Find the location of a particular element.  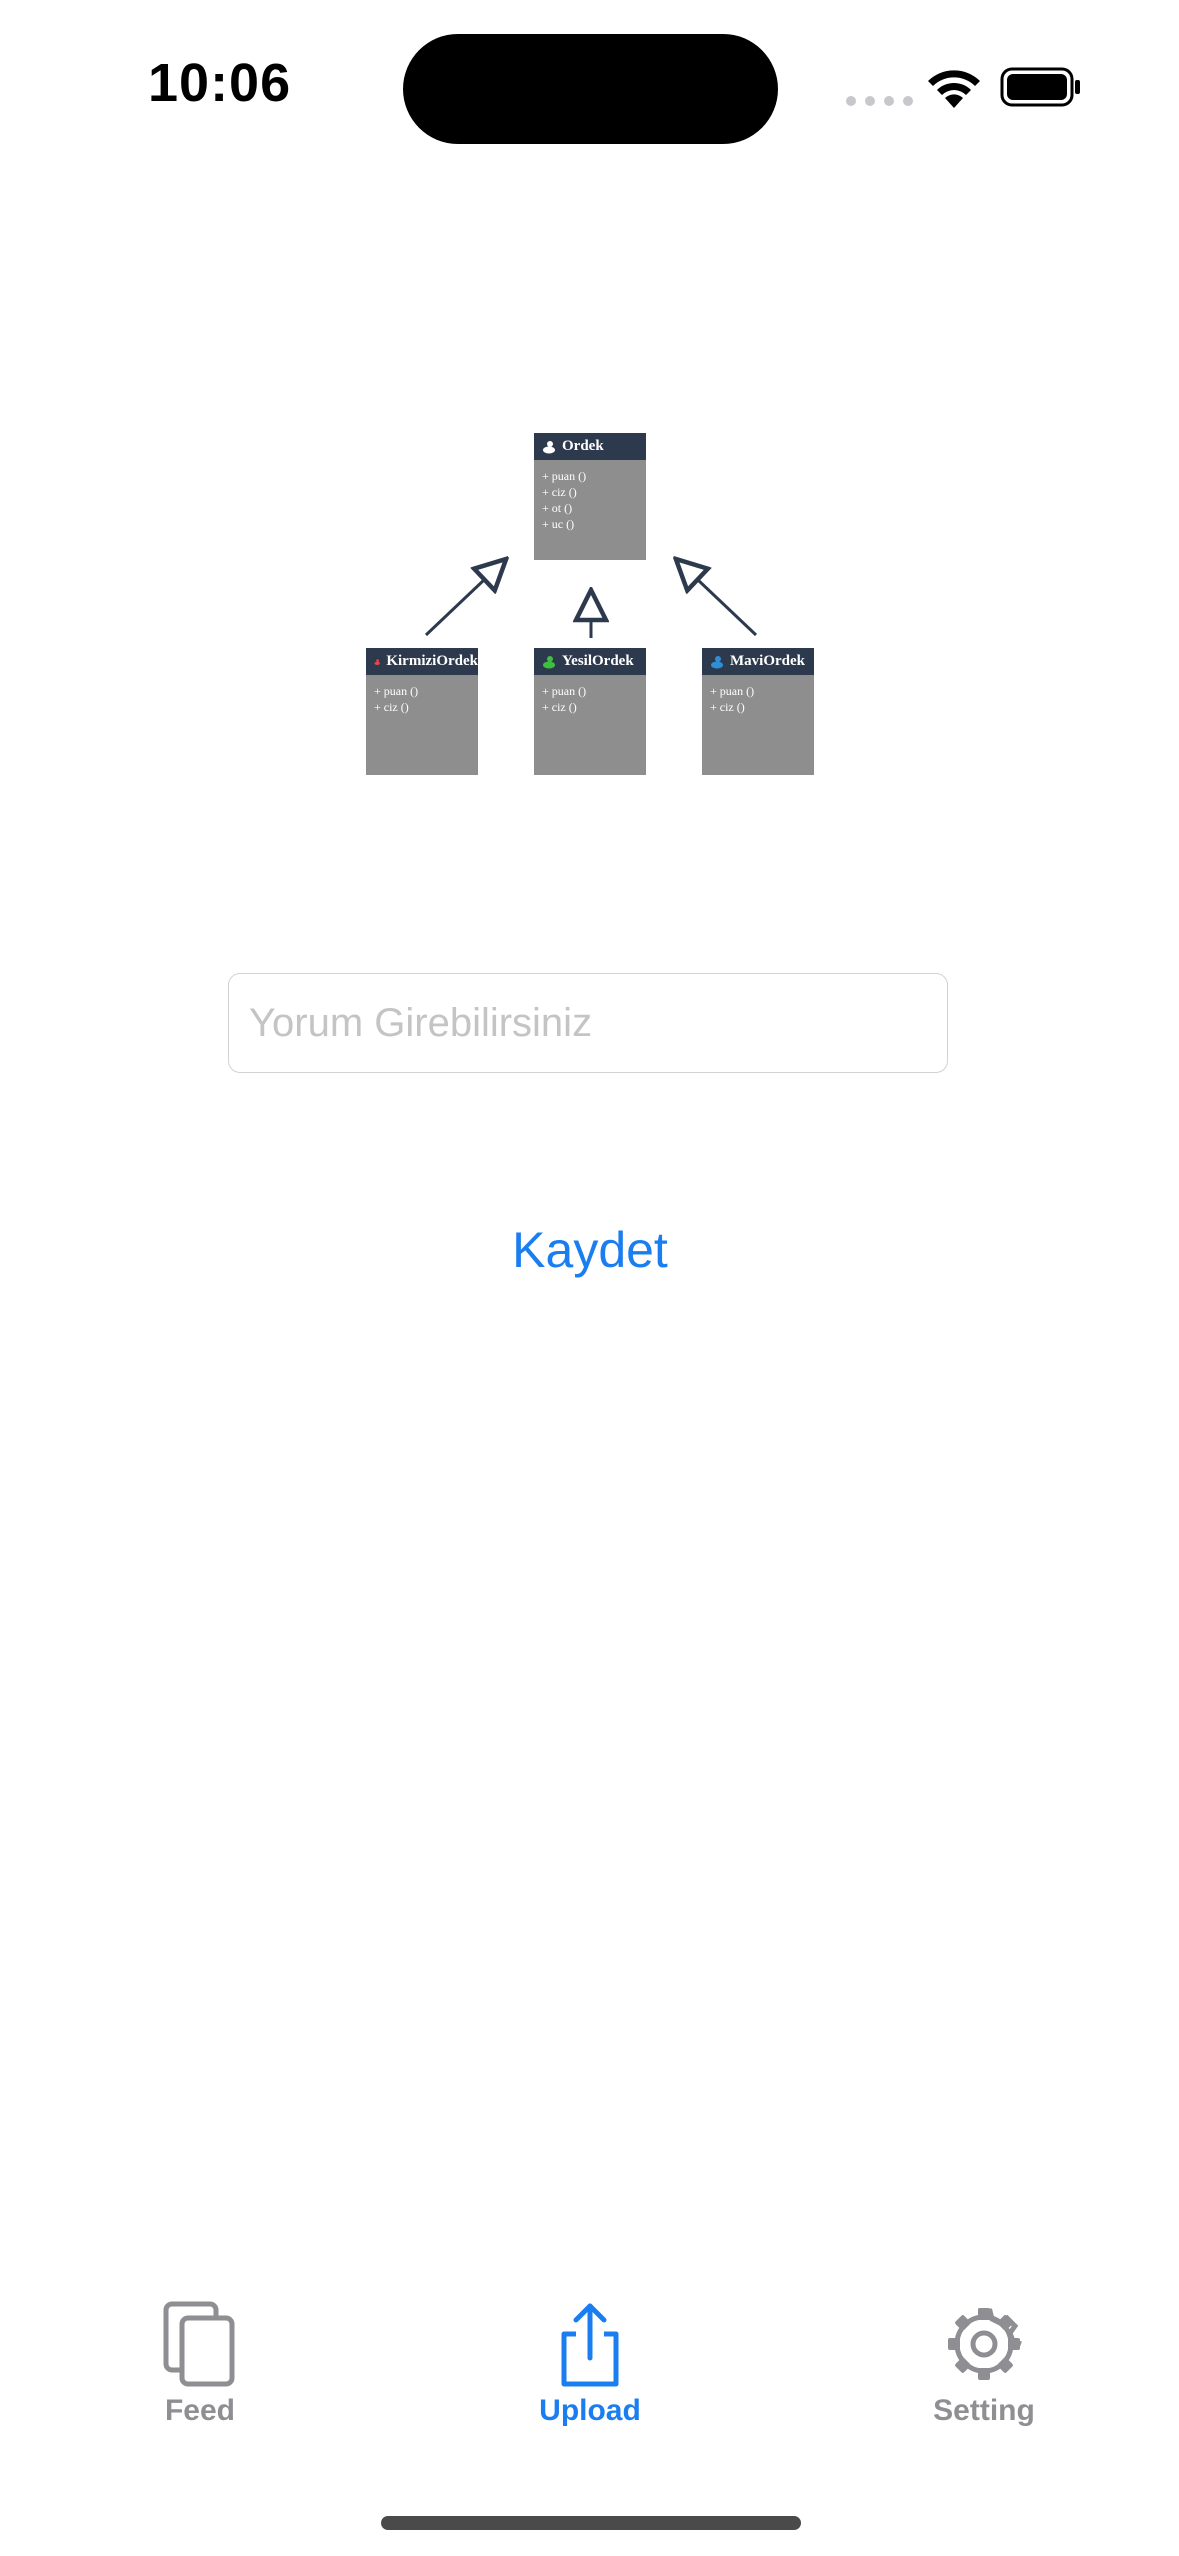

wifi-icon is located at coordinates (954, 89).